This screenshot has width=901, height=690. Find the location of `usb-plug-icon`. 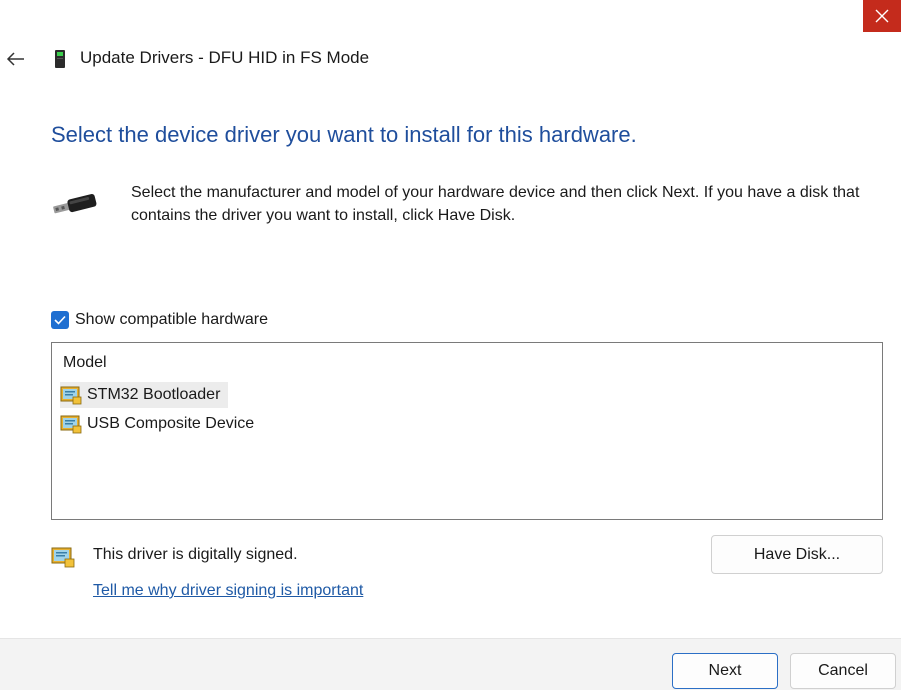

usb-plug-icon is located at coordinates (75, 203).